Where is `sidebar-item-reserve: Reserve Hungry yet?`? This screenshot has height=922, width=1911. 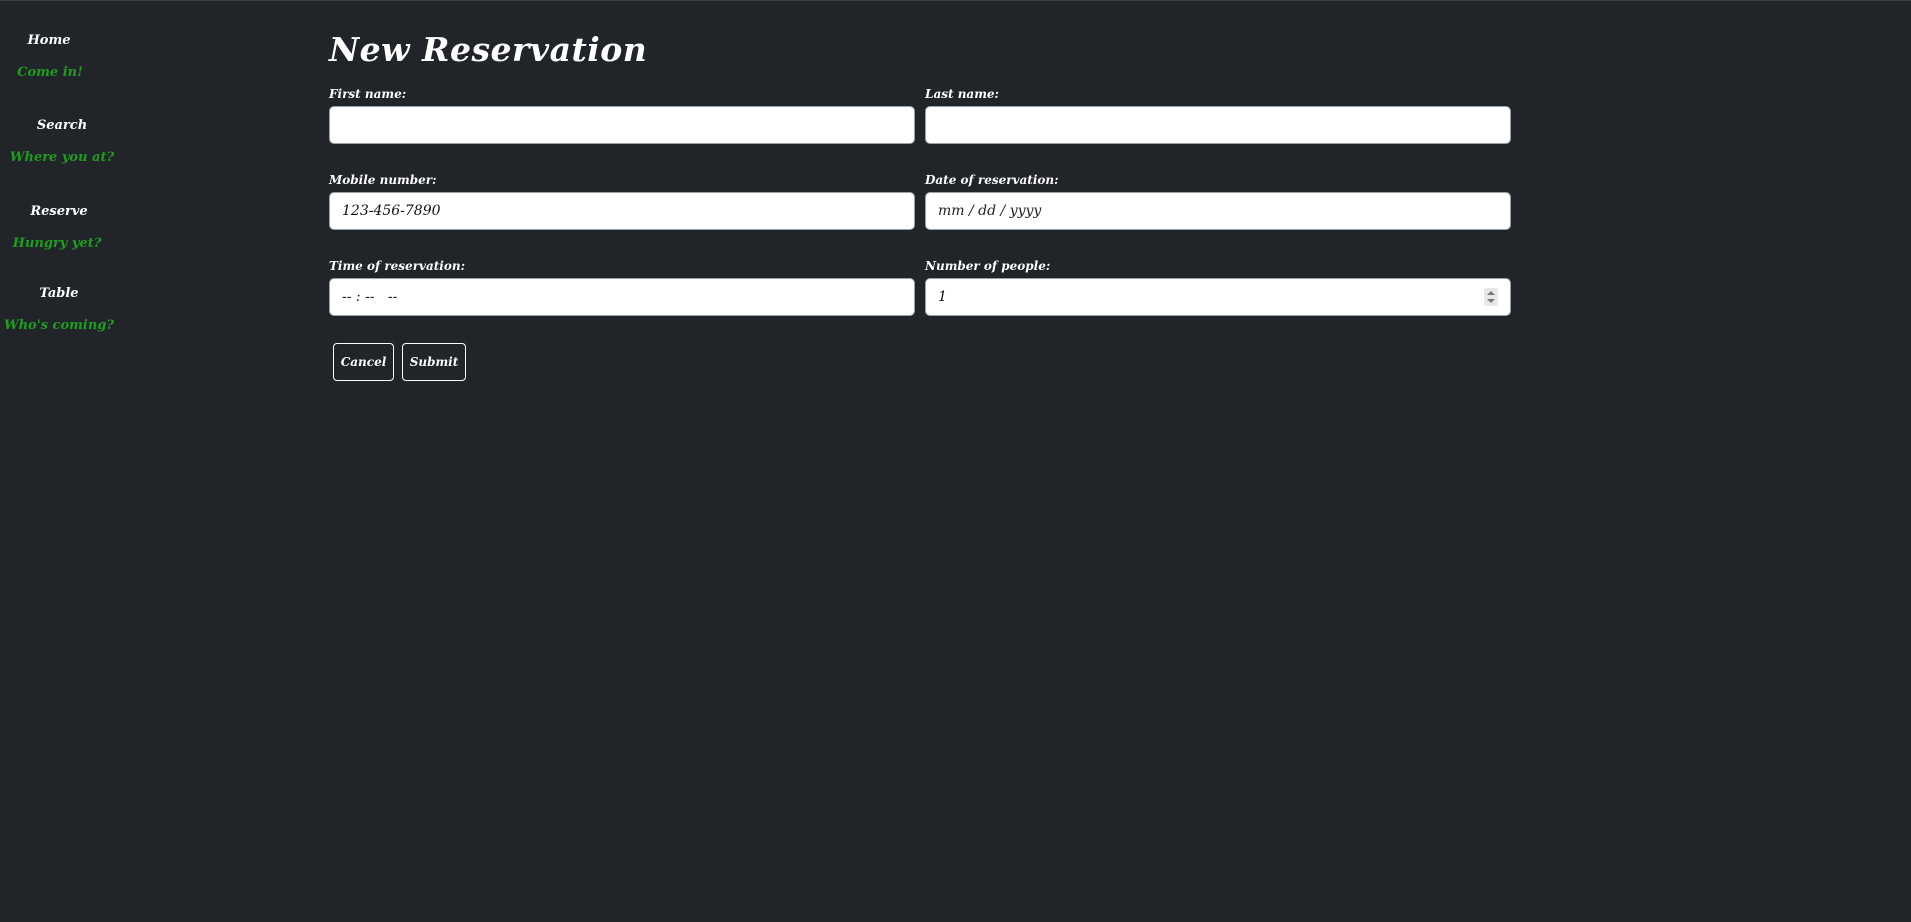
sidebar-item-reserve: Reserve Hungry yet? is located at coordinates (60, 228).